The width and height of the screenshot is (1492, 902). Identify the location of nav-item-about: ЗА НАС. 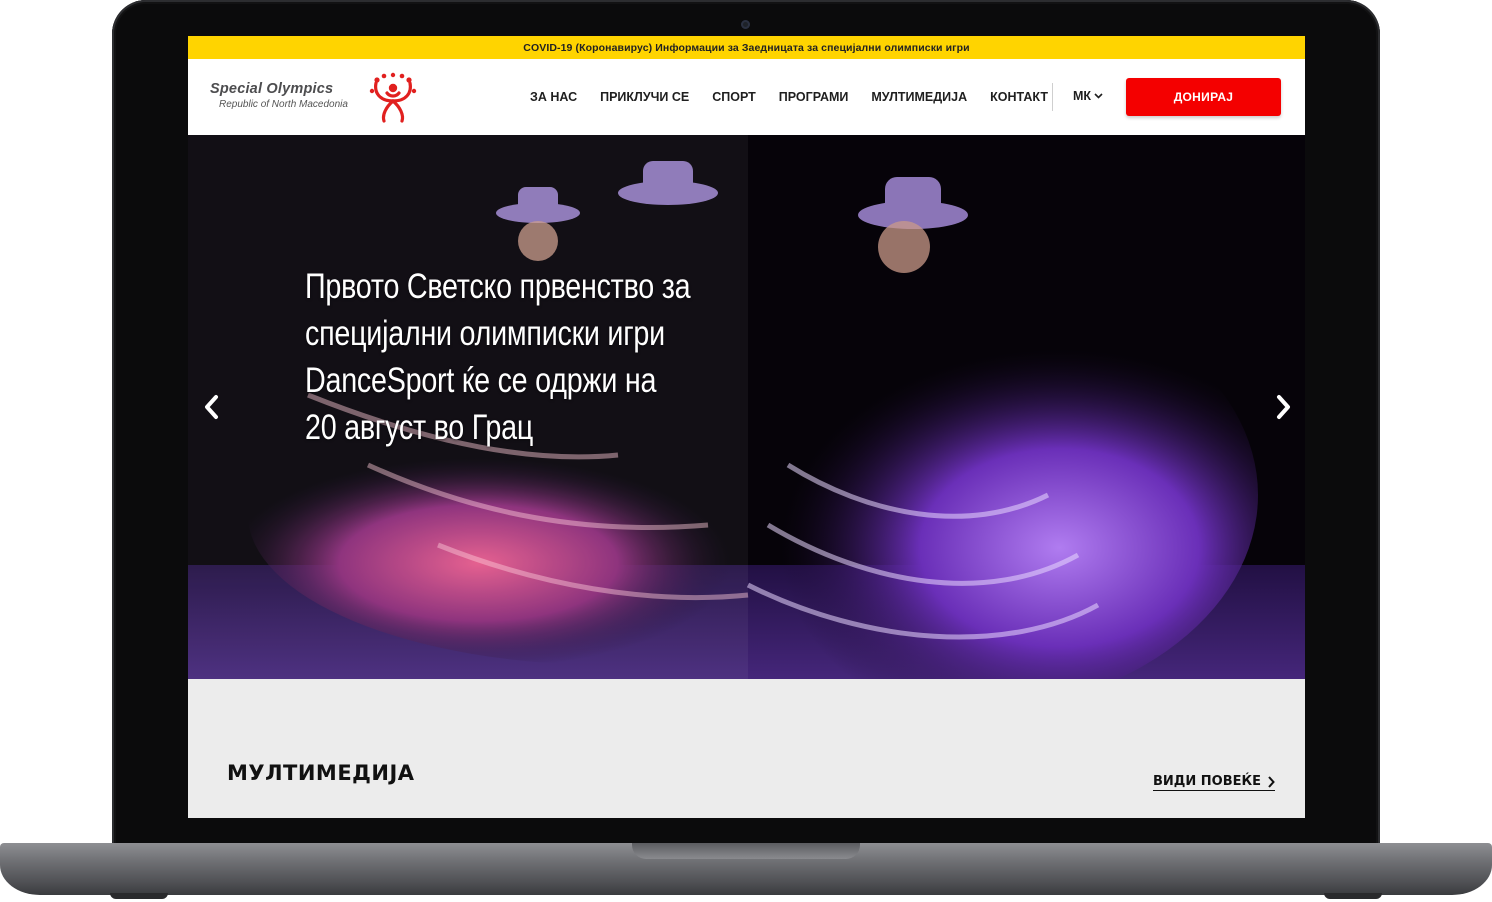
(553, 97).